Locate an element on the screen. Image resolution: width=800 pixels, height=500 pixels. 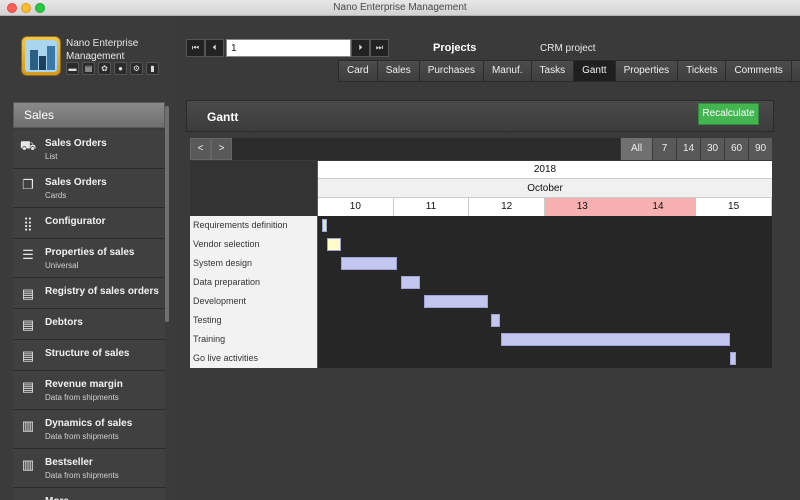
sidebar-item-subtitle: Universal is located at coordinates (62, 265).